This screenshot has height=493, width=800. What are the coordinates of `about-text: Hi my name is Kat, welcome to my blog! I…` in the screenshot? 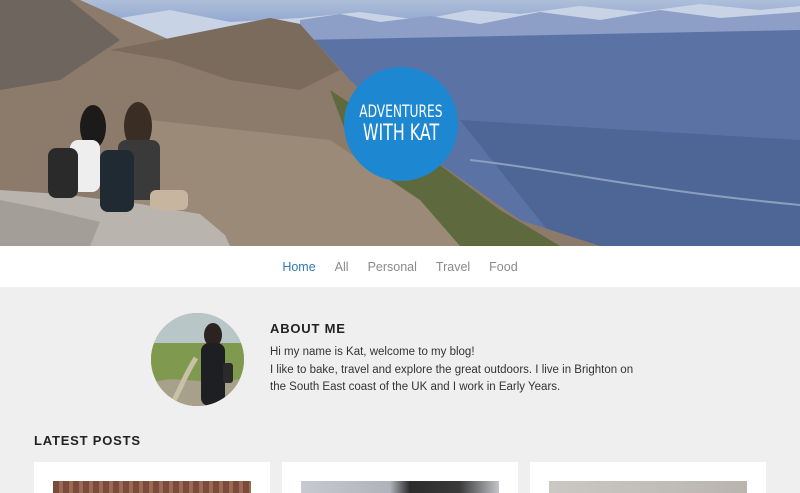 It's located at (460, 370).